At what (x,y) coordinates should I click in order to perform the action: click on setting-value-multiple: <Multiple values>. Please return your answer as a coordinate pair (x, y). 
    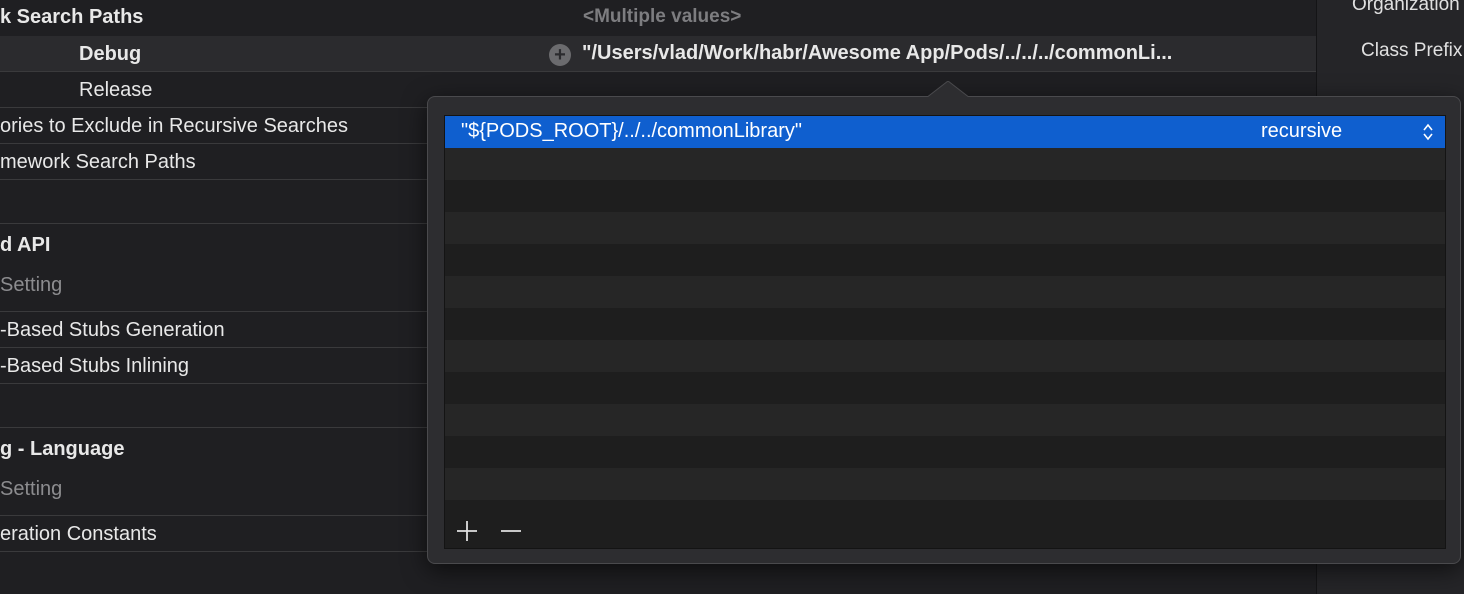
    Looking at the image, I should click on (662, 16).